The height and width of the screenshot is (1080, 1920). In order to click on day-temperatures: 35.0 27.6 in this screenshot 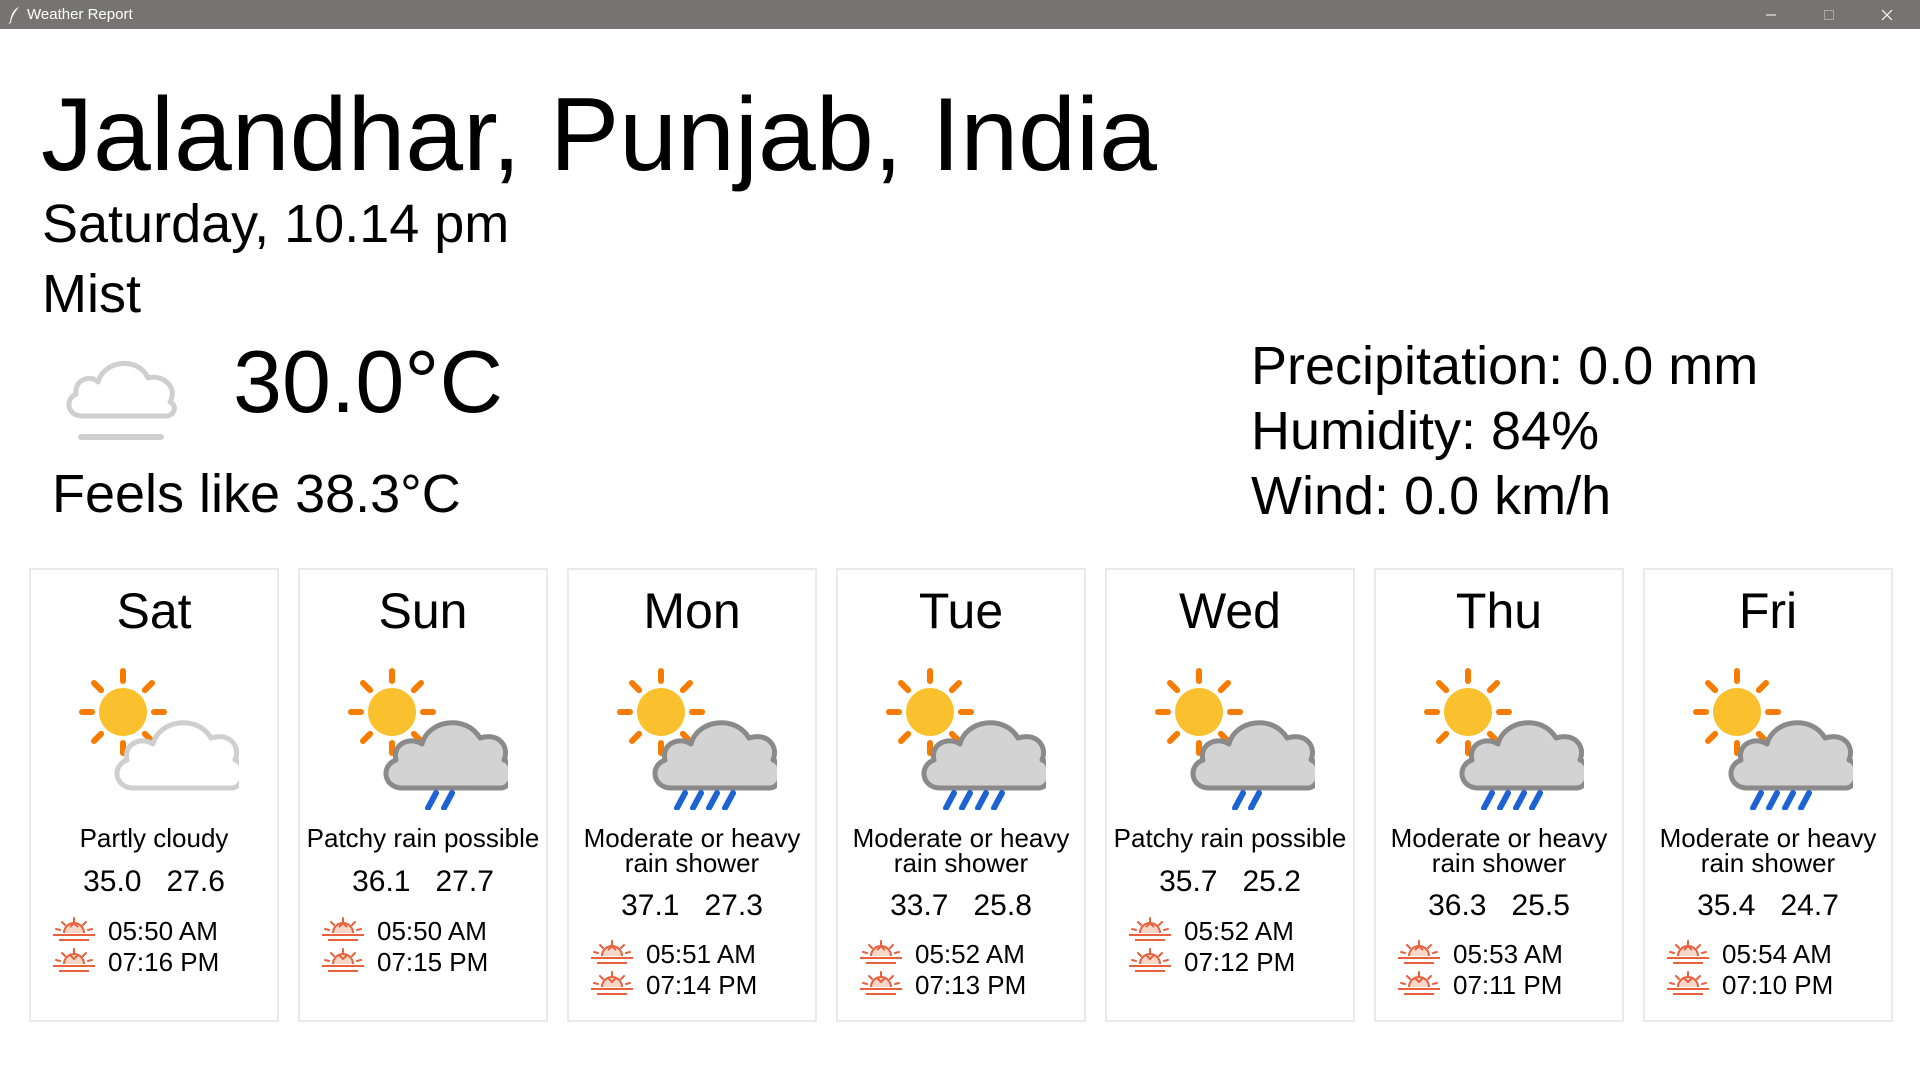, I will do `click(154, 881)`.